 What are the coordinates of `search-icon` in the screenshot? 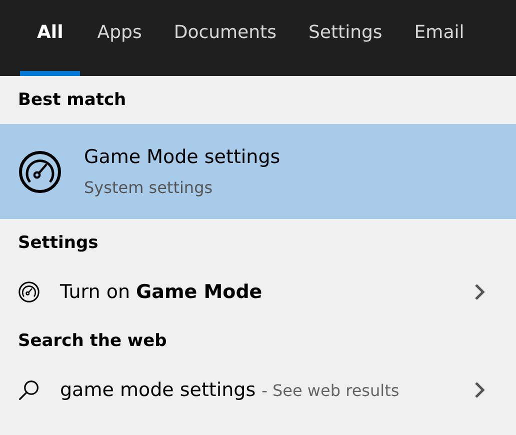 It's located at (29, 390).